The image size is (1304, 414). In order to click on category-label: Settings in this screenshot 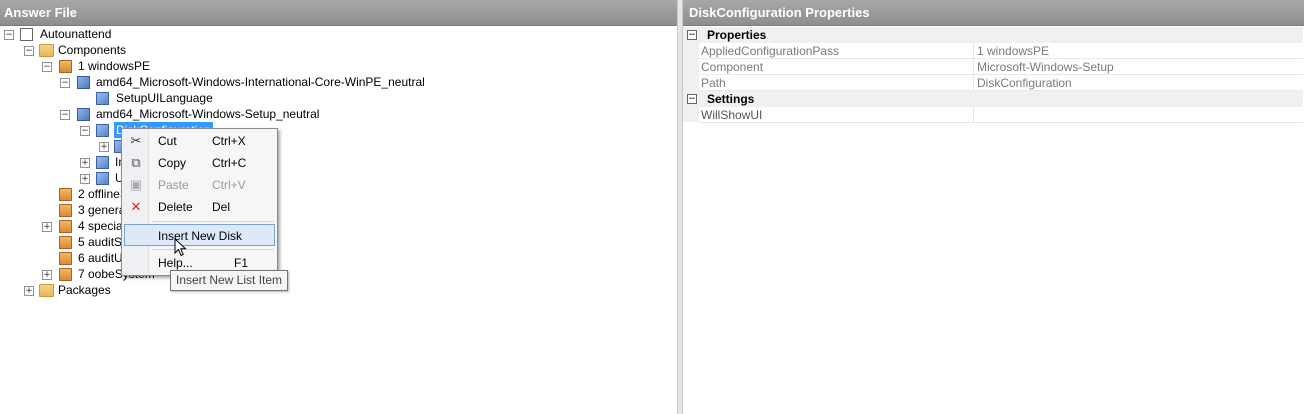, I will do `click(731, 99)`.